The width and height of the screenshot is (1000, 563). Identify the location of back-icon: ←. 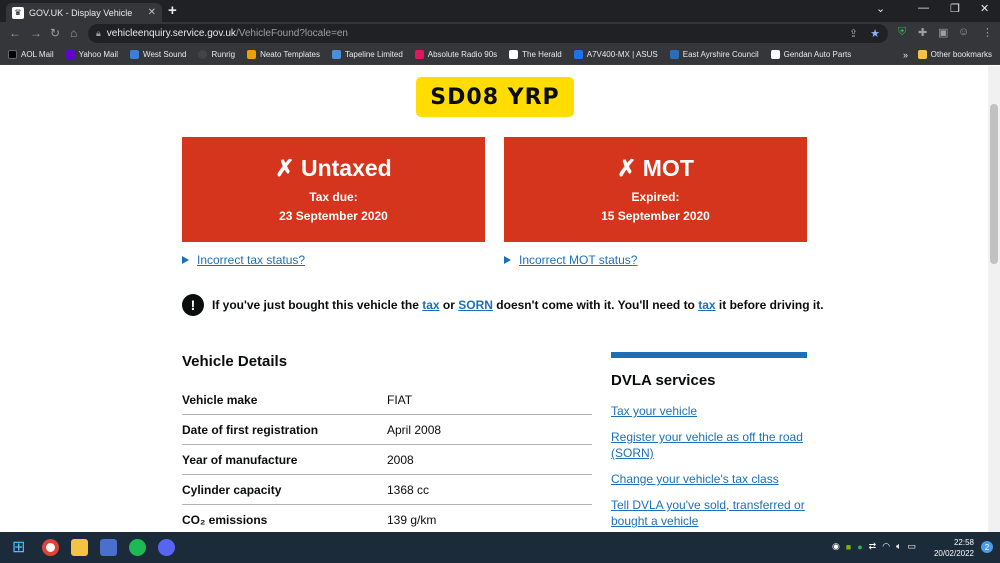
(15, 33).